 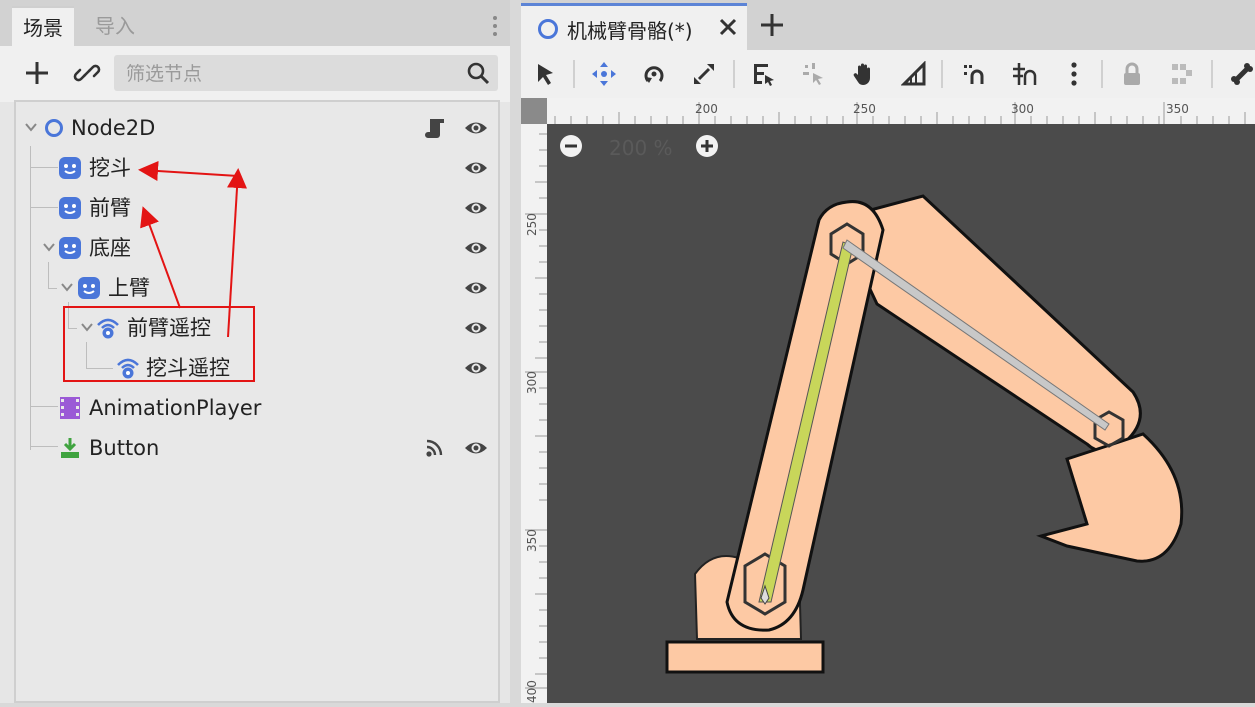 I want to click on script-icon, so click(x=435, y=128).